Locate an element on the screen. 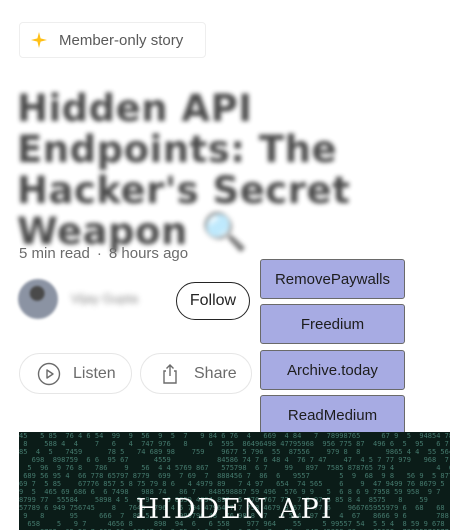 The height and width of the screenshot is (530, 466). author-avatar is located at coordinates (38, 299).